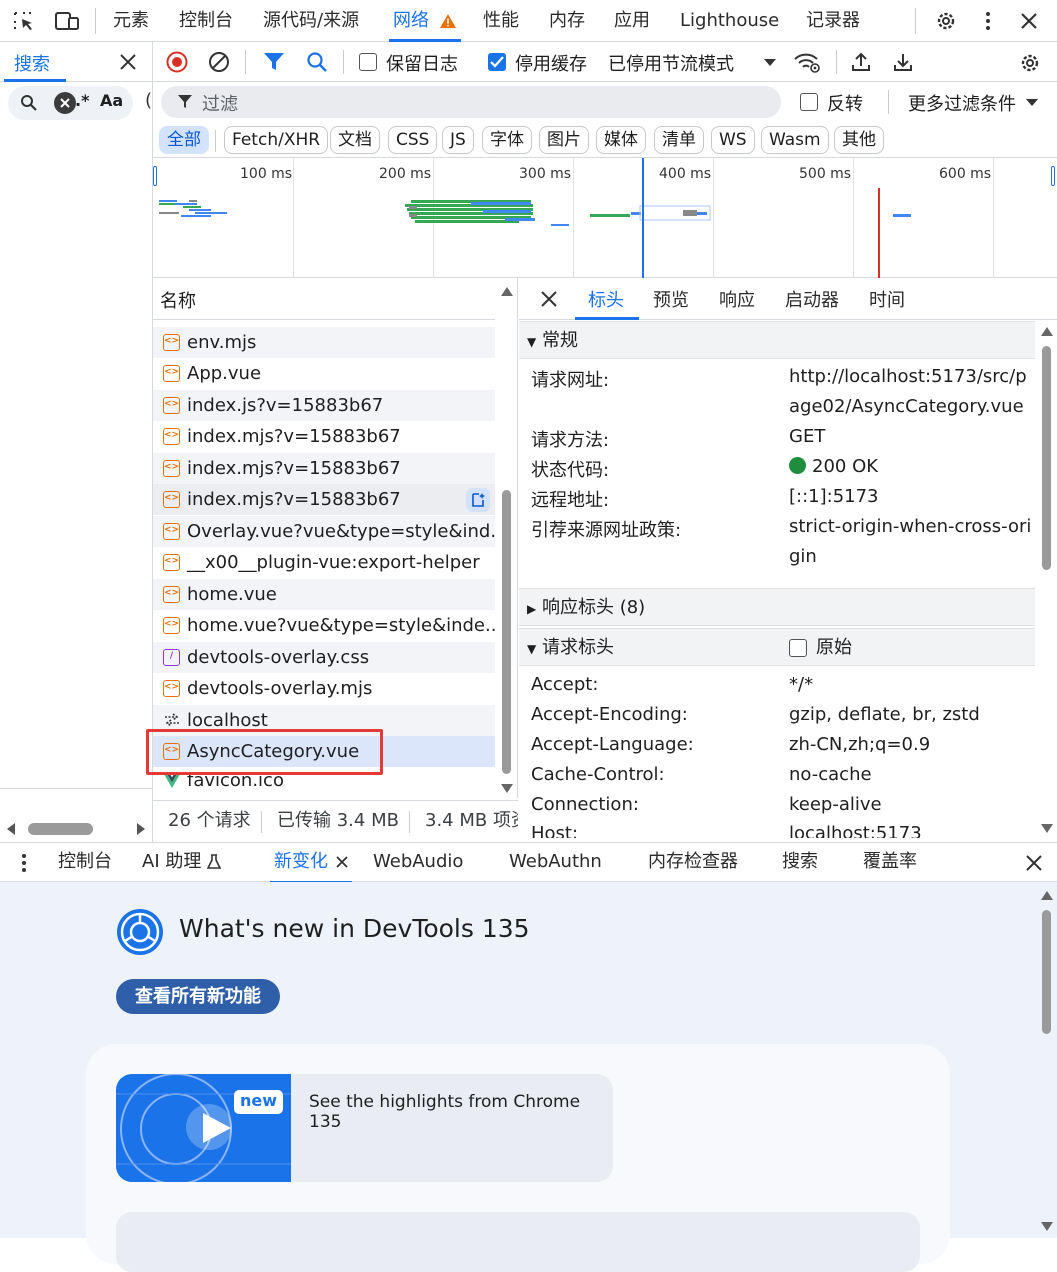 This screenshot has width=1057, height=1272. Describe the element at coordinates (324, 657) in the screenshot. I see `request-row: / devtools-overlay.css` at that location.